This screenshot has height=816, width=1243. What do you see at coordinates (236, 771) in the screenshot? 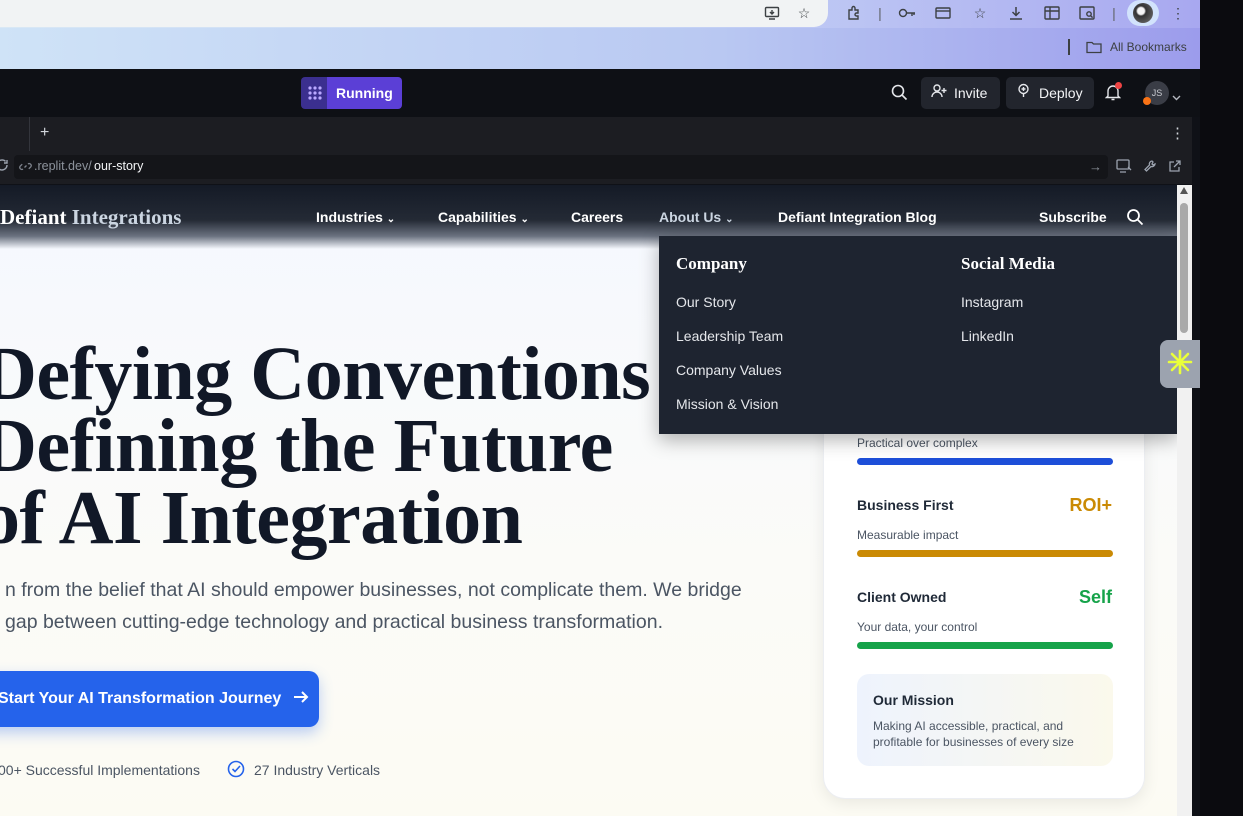
I see `check-circle-icon` at bounding box center [236, 771].